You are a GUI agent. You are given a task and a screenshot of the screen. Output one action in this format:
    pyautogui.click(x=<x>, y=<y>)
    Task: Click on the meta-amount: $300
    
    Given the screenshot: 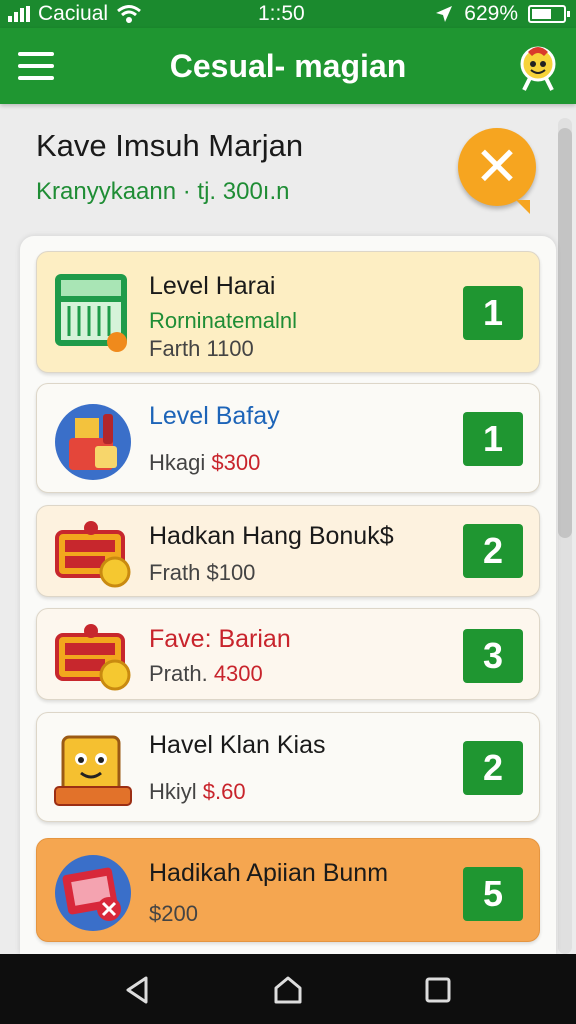 What is the action you would take?
    pyautogui.click(x=236, y=462)
    